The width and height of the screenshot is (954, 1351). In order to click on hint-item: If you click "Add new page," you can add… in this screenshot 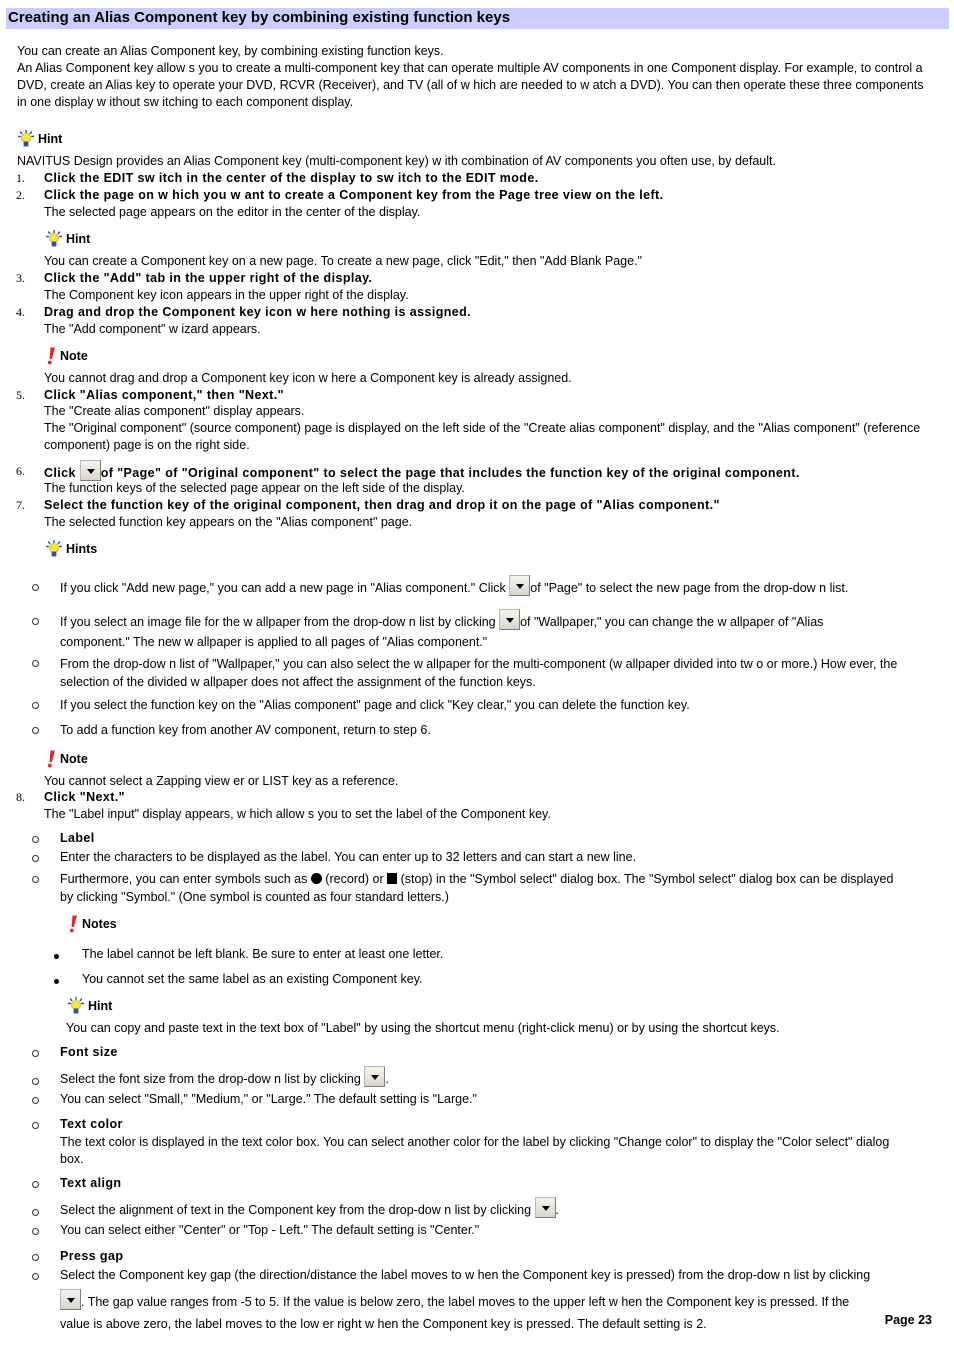, I will do `click(454, 587)`.